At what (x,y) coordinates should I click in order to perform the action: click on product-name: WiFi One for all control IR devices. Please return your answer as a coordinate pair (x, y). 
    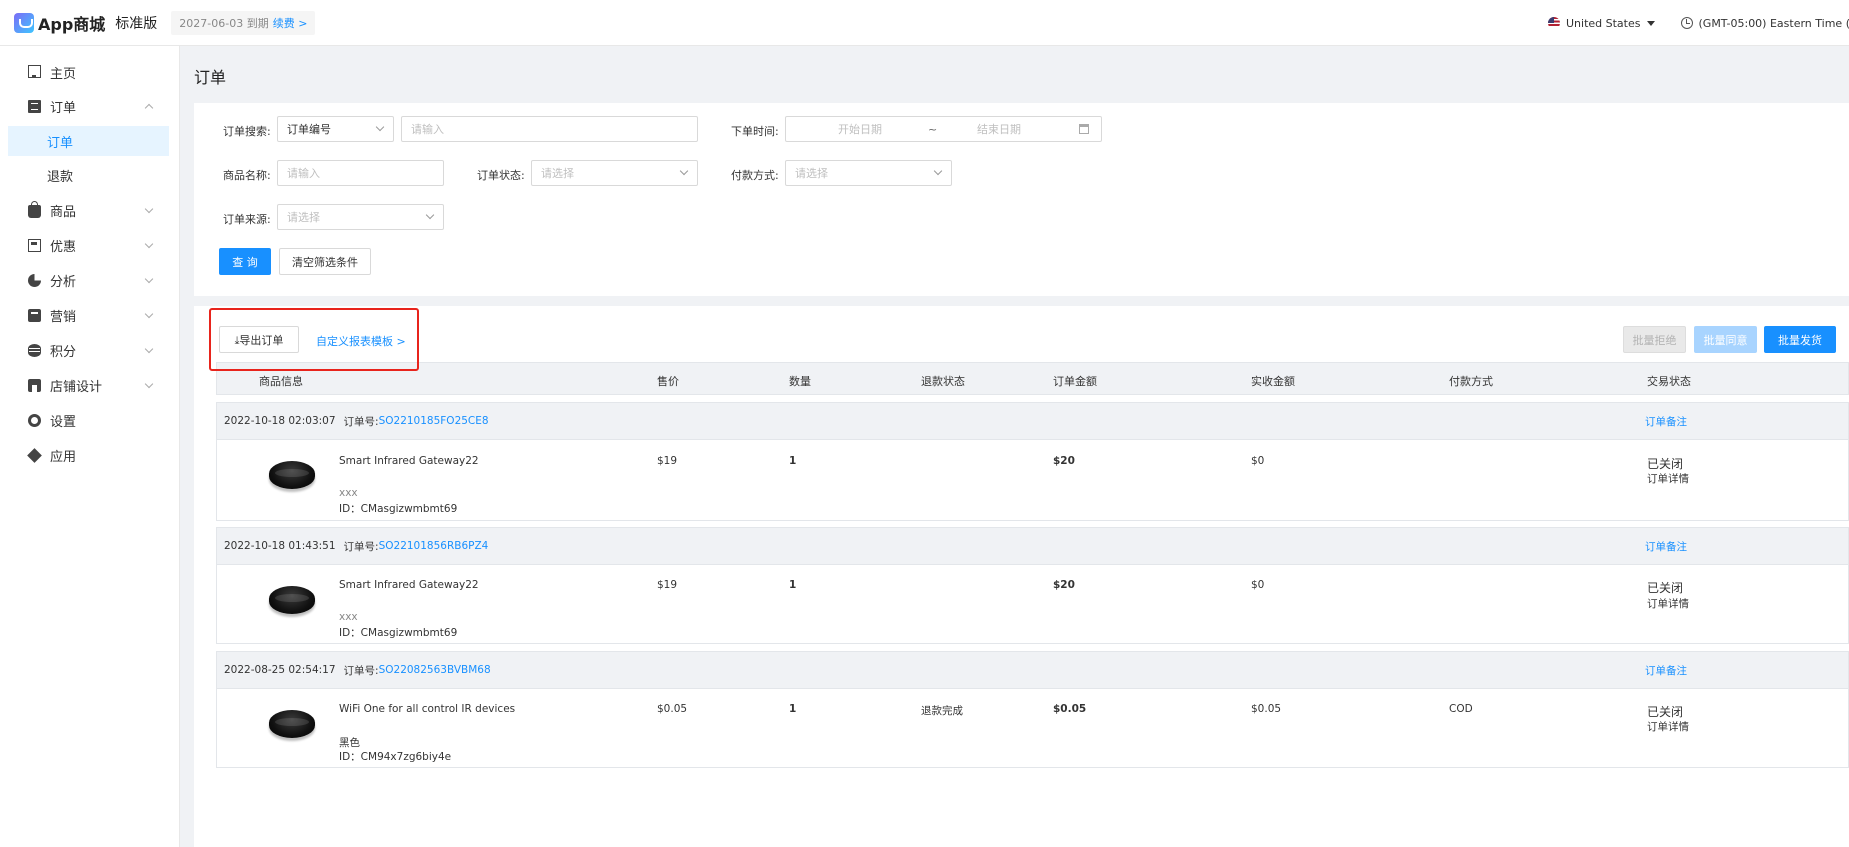
    Looking at the image, I should click on (427, 709).